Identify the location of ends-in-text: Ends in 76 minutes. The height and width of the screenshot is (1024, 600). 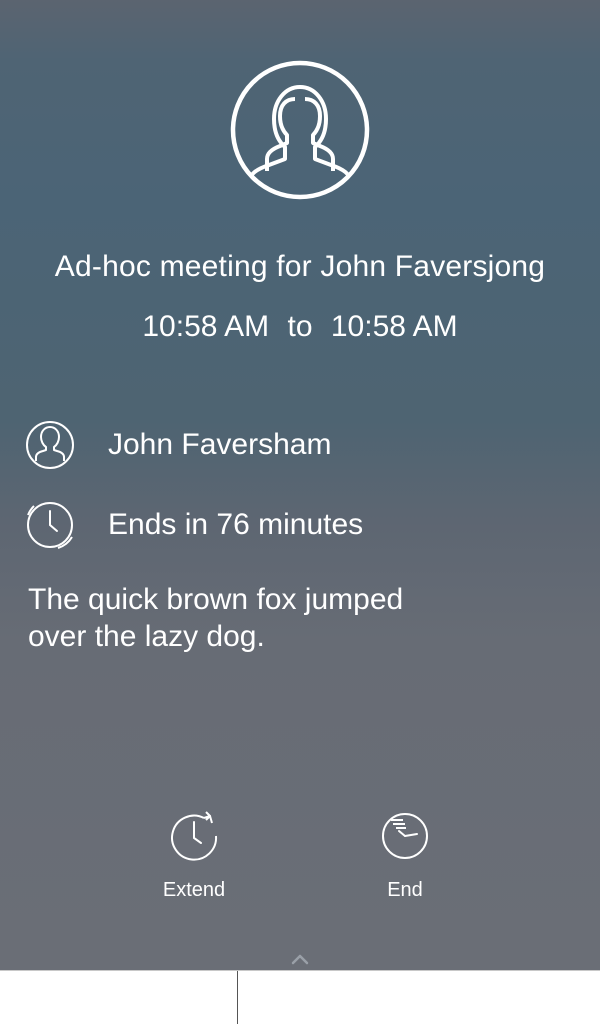
(236, 524).